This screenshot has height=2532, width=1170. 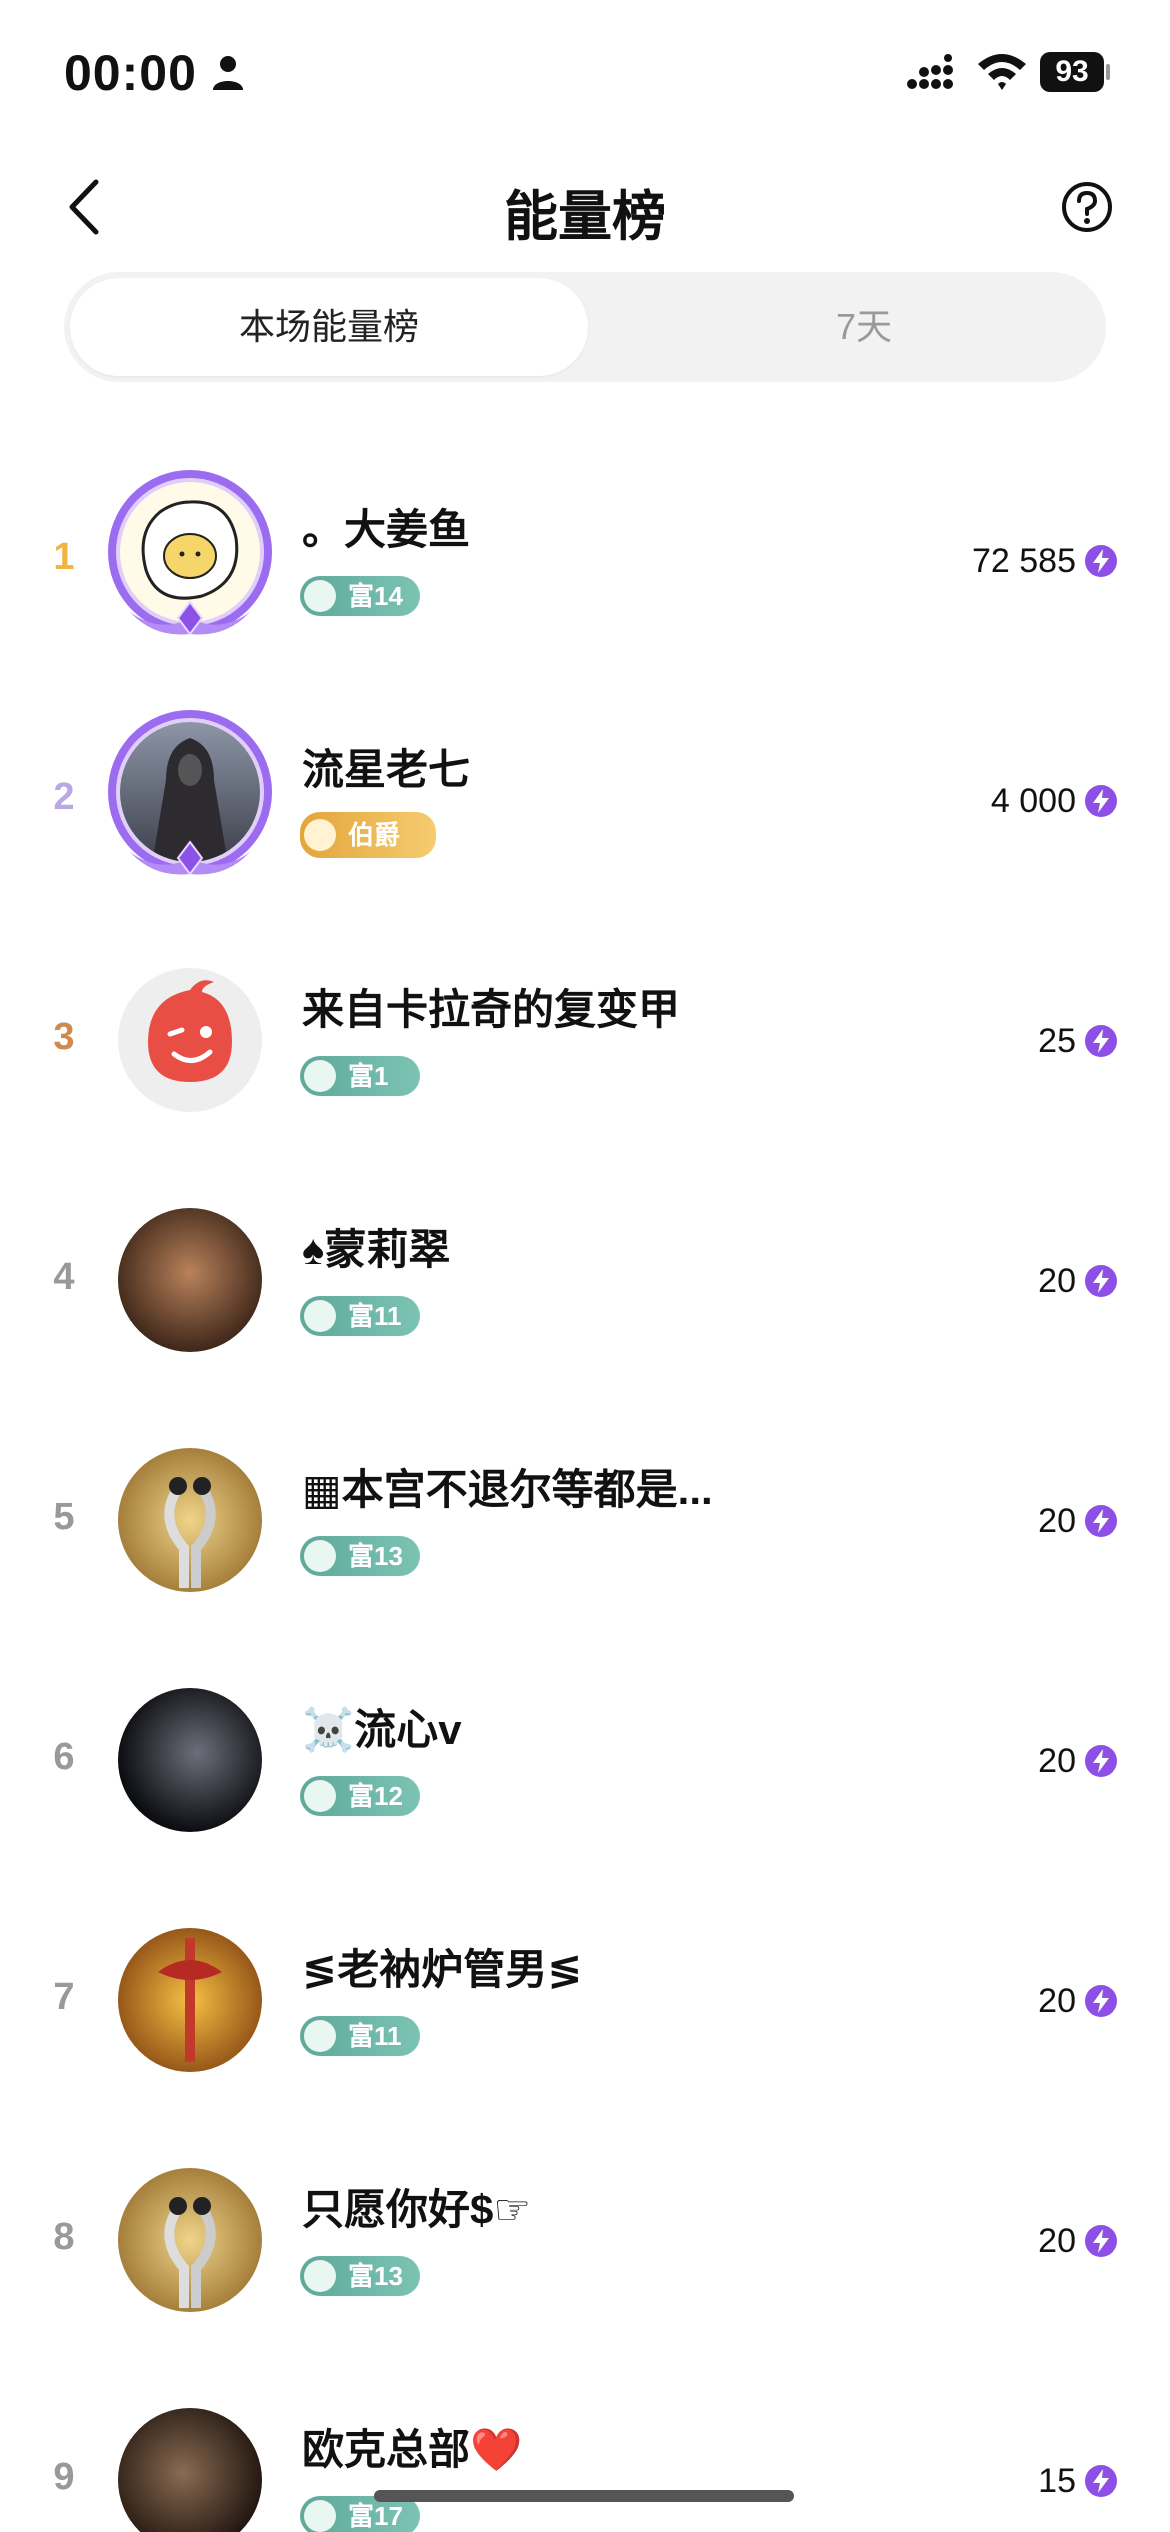 I want to click on list-item: 6 ☠️流心v 富12 20, so click(x=585, y=1760).